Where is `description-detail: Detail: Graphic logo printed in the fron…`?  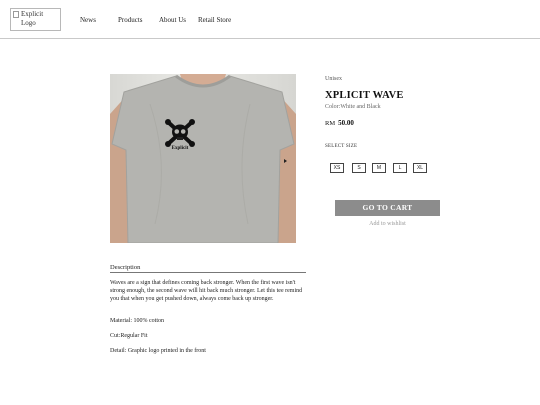
description-detail: Detail: Graphic logo printed in the fron… is located at coordinates (158, 351).